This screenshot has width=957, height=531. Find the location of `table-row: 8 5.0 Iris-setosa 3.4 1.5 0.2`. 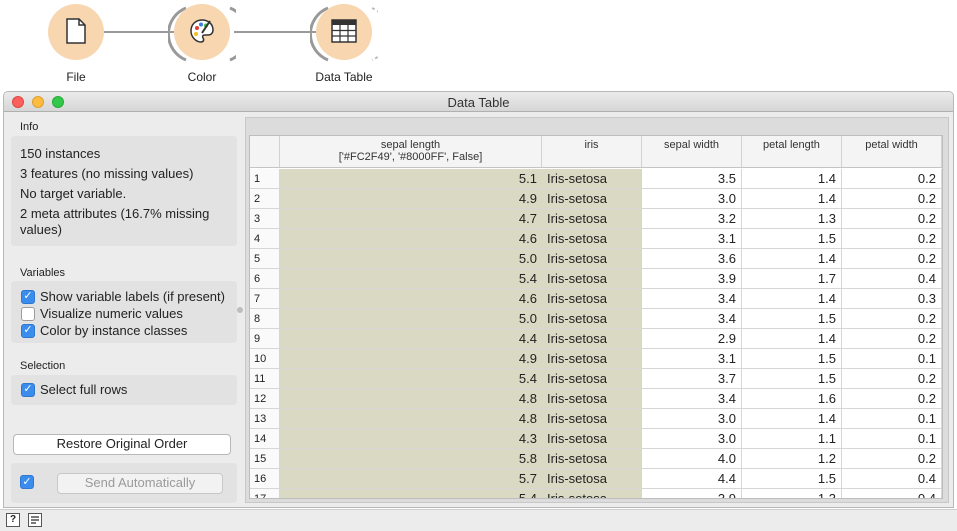

table-row: 8 5.0 Iris-setosa 3.4 1.5 0.2 is located at coordinates (596, 319).